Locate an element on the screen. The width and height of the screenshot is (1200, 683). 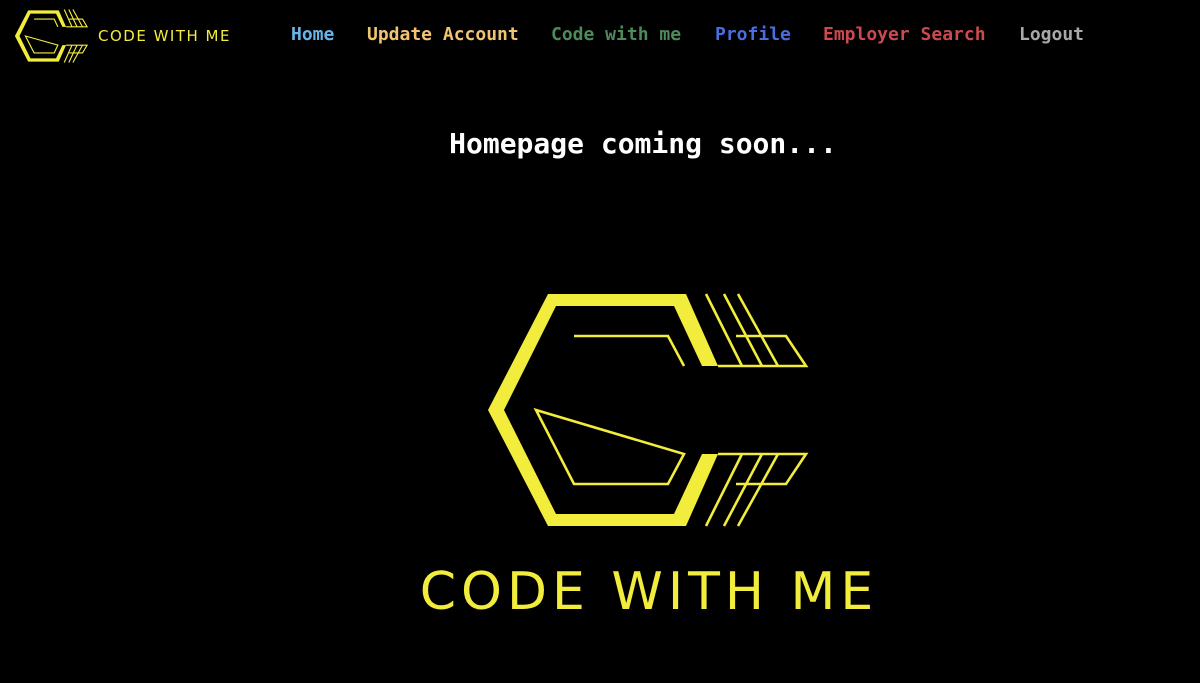
code-with-me-logo-icon is located at coordinates (51, 36).